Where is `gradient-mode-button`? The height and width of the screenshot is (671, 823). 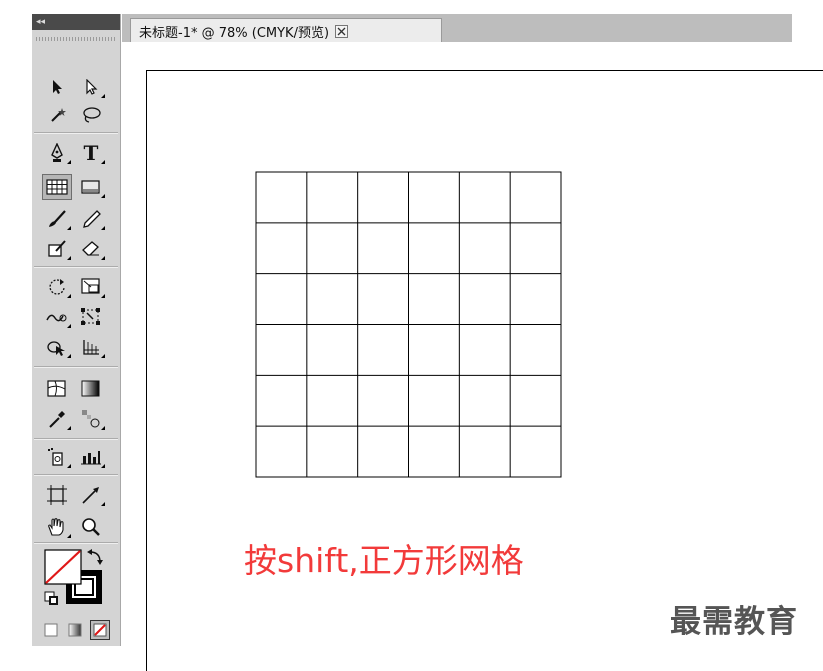 gradient-mode-button is located at coordinates (75, 629).